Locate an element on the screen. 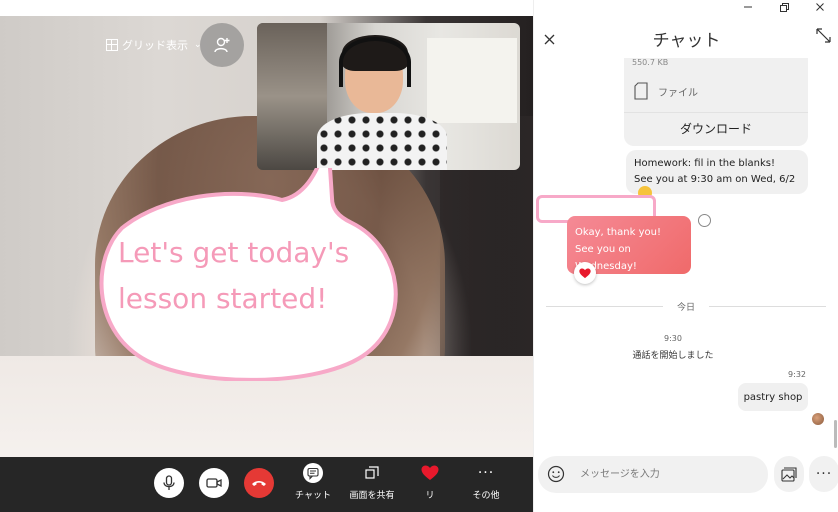  grid-view-toggle: グリッド表示 ⌄ is located at coordinates (154, 45).